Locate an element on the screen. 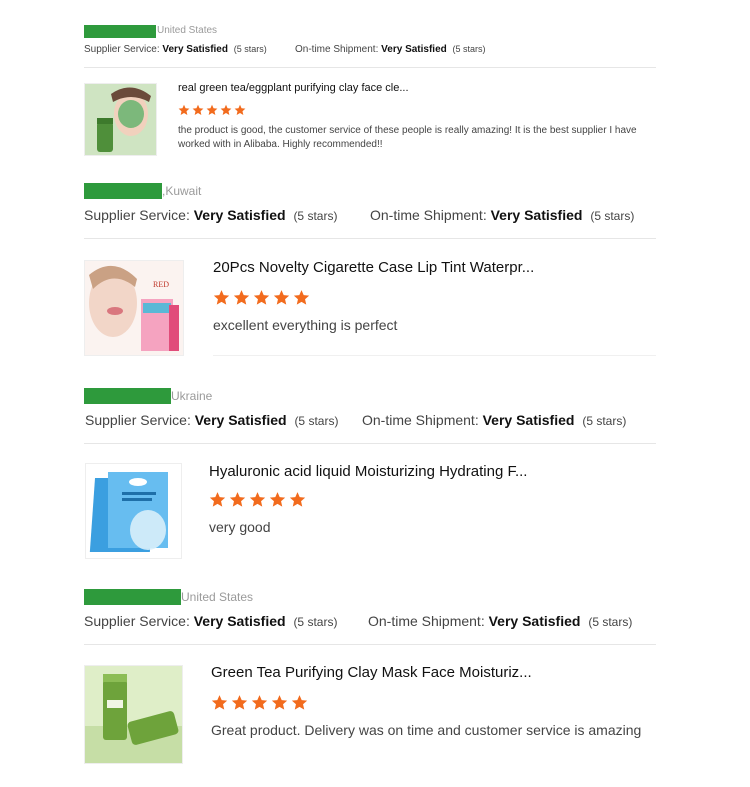 This screenshot has width=750, height=787. product-image: RED is located at coordinates (134, 308).